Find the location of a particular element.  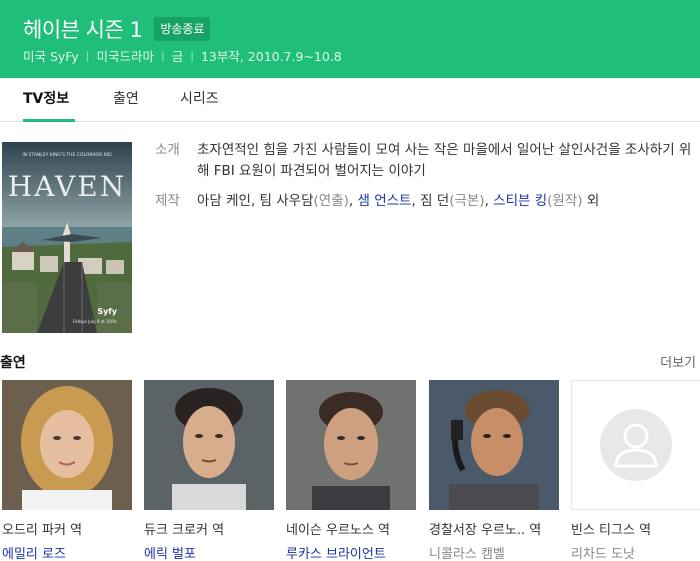

cast-role: 네이슨 우르노스 역 is located at coordinates (338, 530).